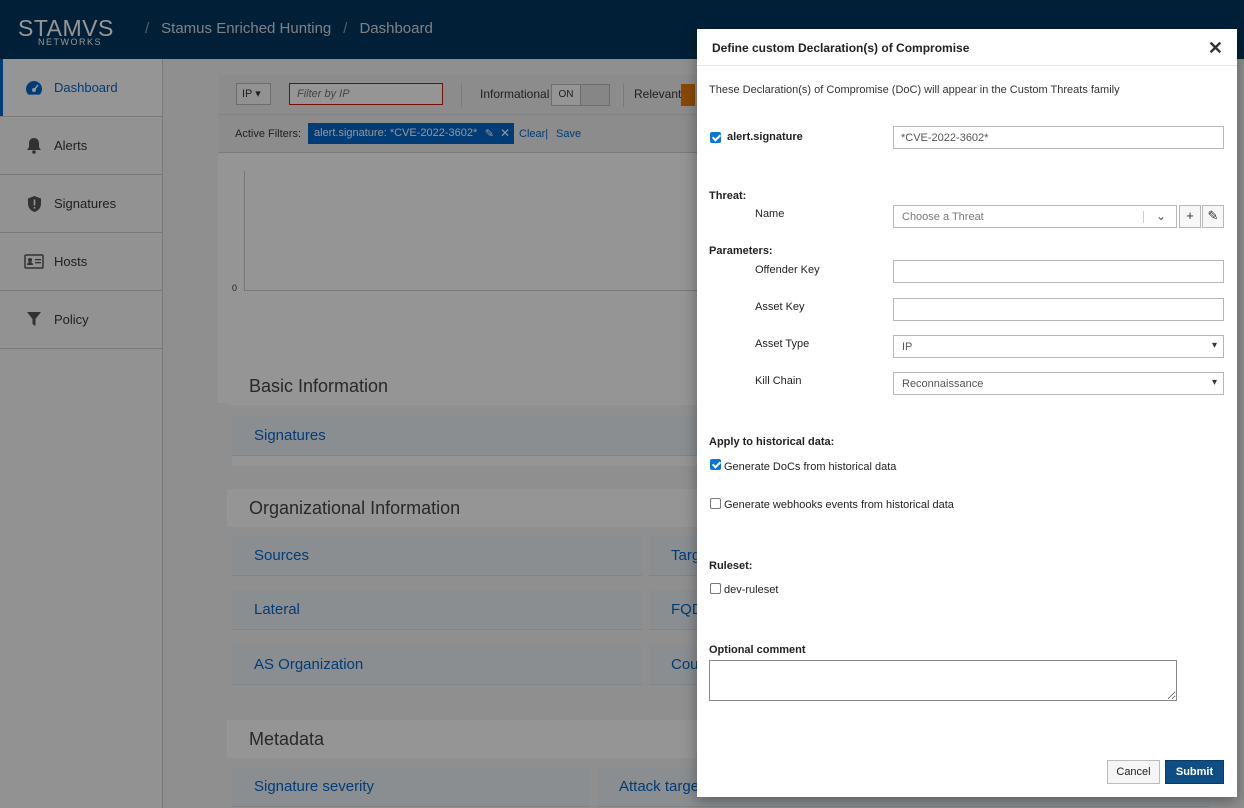 This screenshot has height=808, width=1244. Describe the element at coordinates (810, 467) in the screenshot. I see `generate-docs-label: Generate DoCs from historical data` at that location.